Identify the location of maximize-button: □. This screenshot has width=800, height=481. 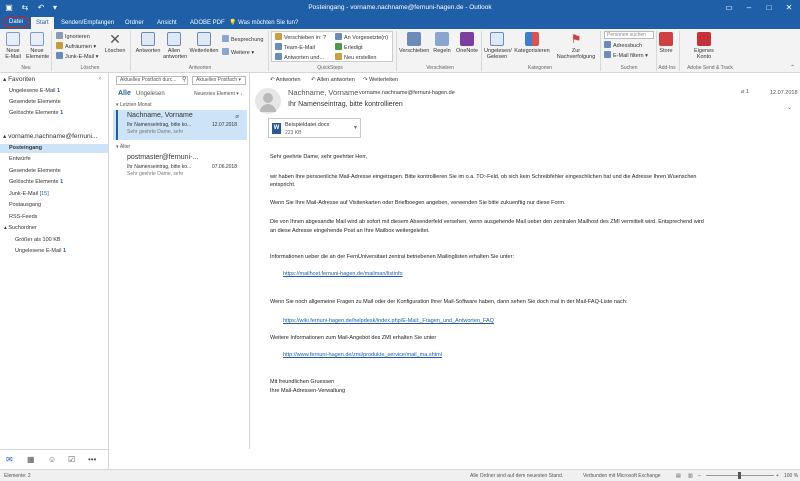
(769, 8).